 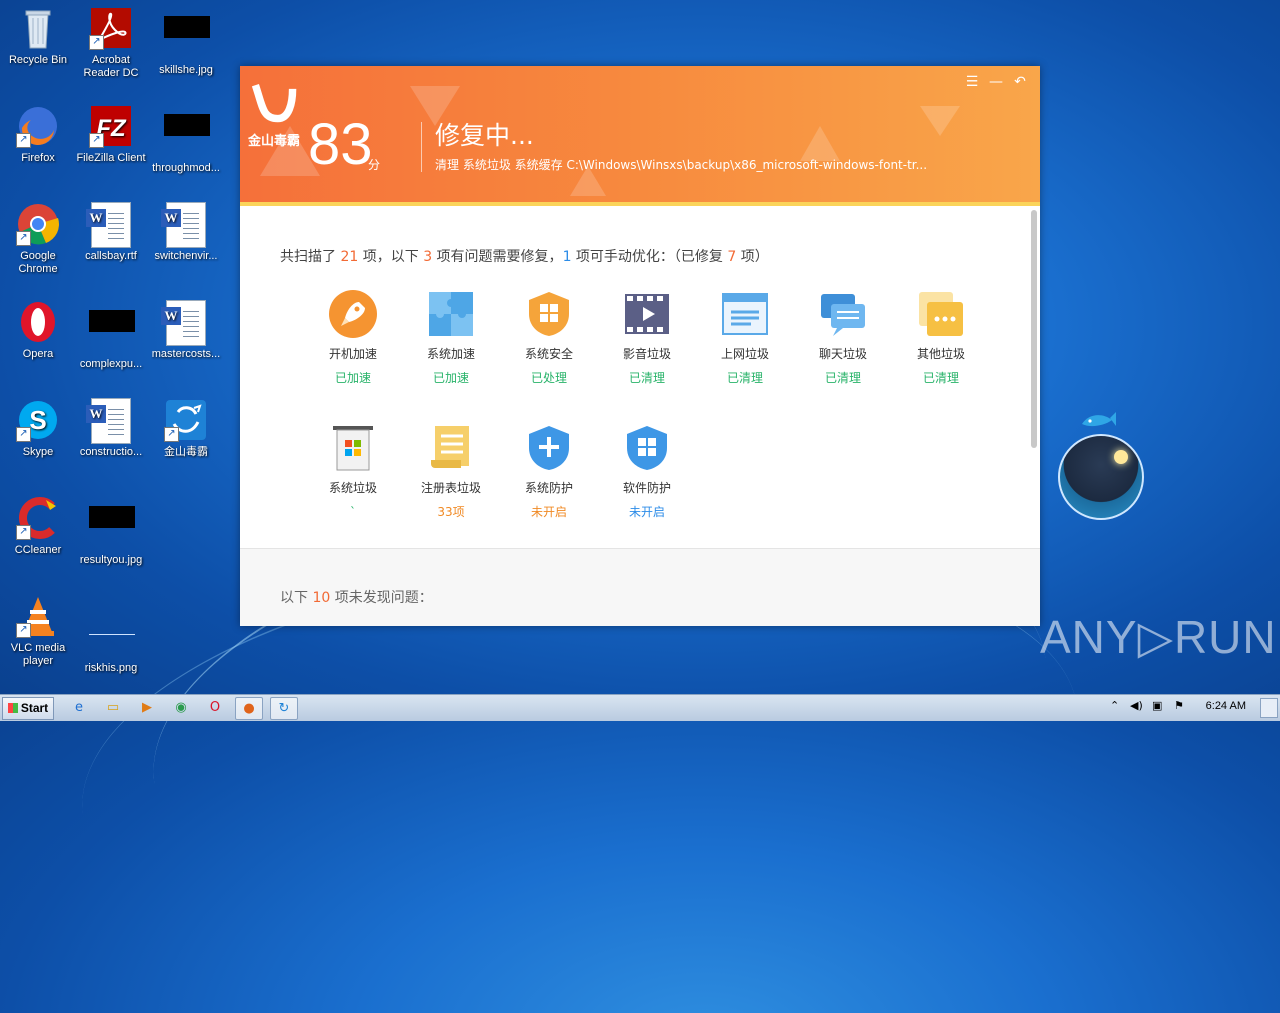 What do you see at coordinates (745, 314) in the screenshot?
I see `browser-window-icon` at bounding box center [745, 314].